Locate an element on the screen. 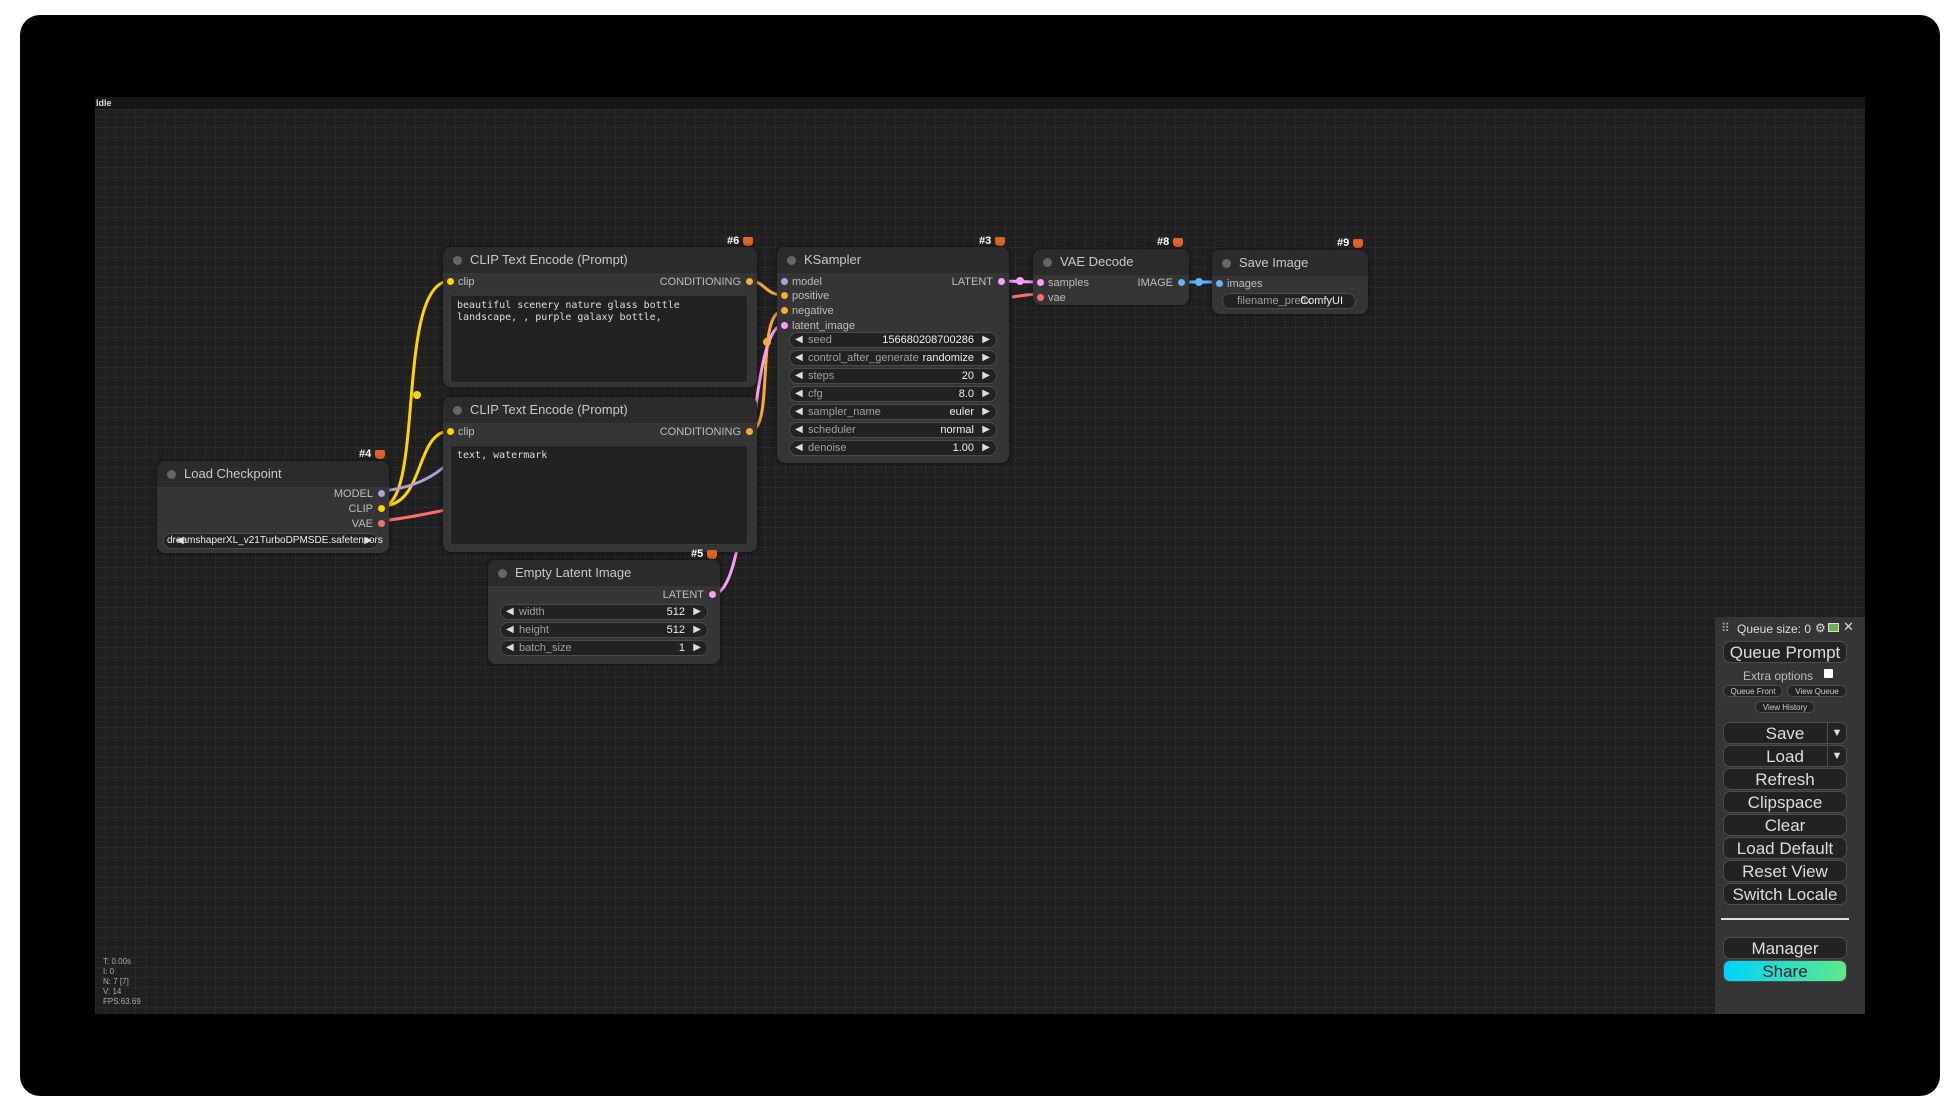 The image size is (1960, 1120). input-negative-dot-icon is located at coordinates (784, 310).